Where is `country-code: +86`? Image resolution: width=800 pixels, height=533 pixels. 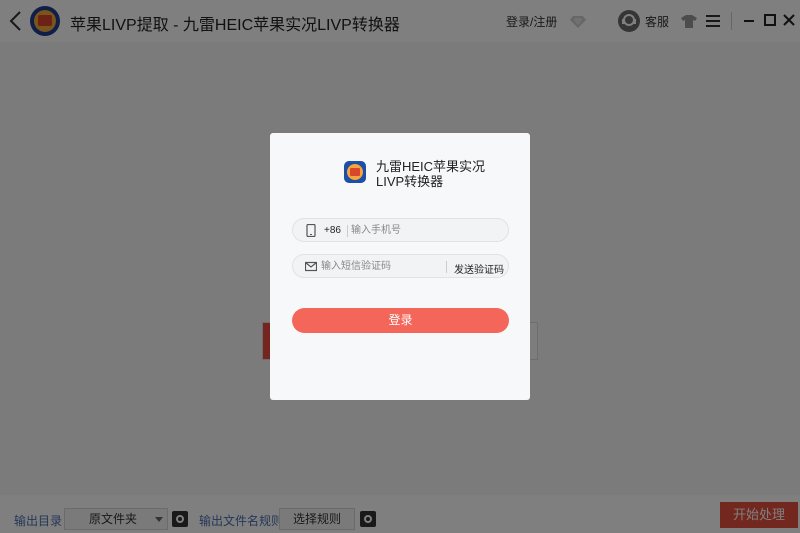 country-code: +86 is located at coordinates (332, 230).